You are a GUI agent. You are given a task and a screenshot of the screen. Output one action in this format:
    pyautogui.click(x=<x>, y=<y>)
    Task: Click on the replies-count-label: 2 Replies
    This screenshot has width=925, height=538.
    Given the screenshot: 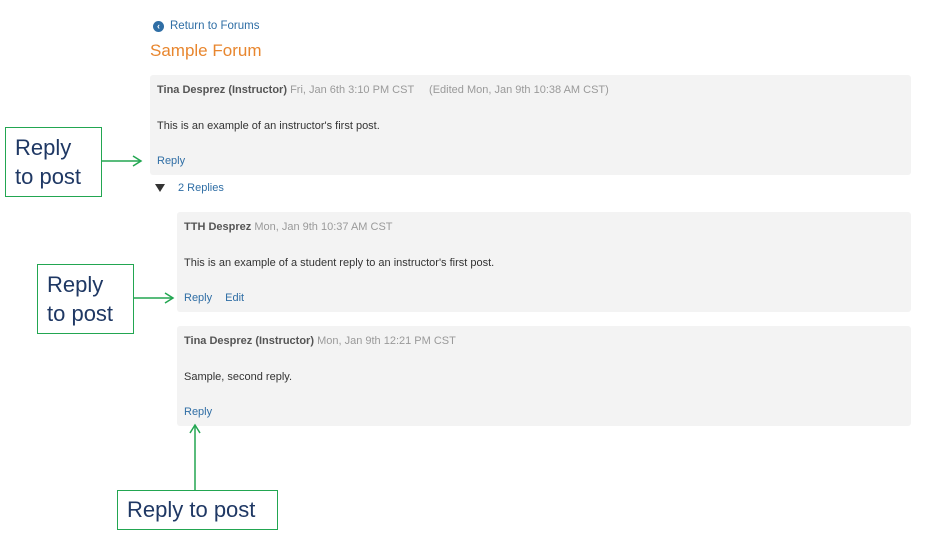 What is the action you would take?
    pyautogui.click(x=201, y=188)
    